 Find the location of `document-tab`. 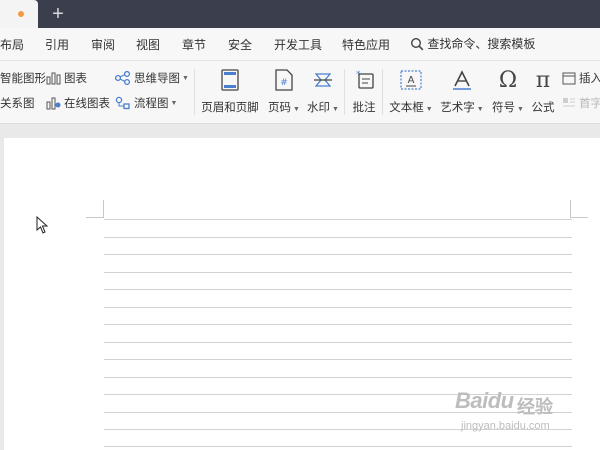

document-tab is located at coordinates (19, 14).